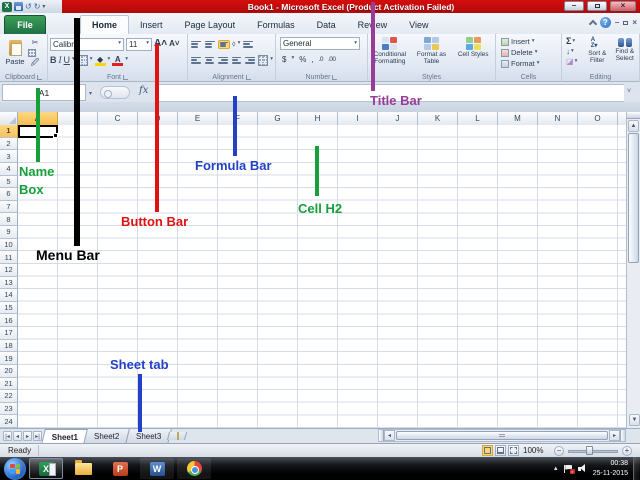 The width and height of the screenshot is (640, 480). What do you see at coordinates (176, 436) in the screenshot?
I see `insert-worksheet-tab` at bounding box center [176, 436].